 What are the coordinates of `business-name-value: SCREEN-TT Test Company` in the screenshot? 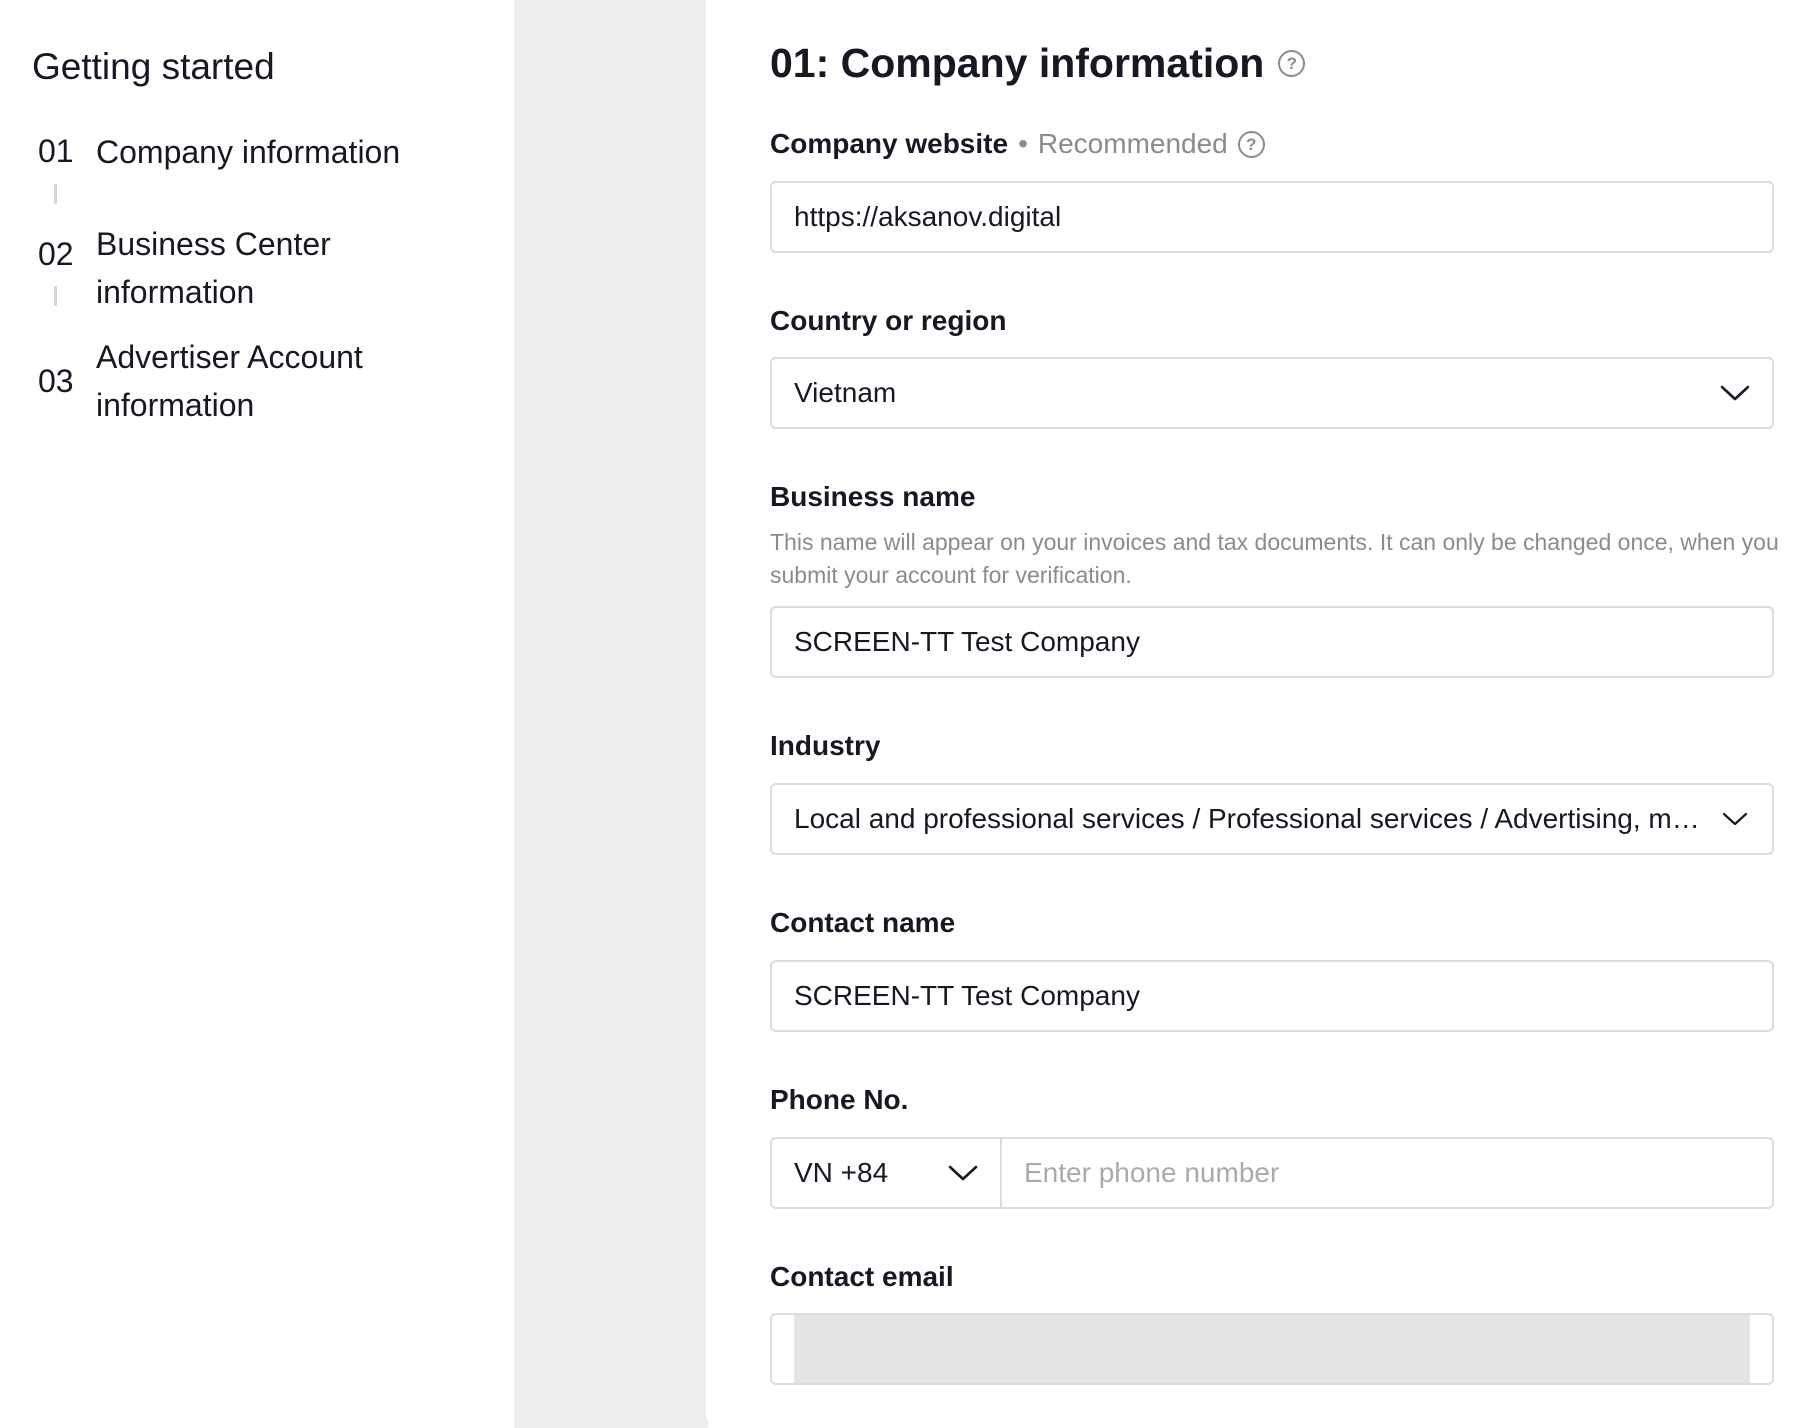 It's located at (967, 641).